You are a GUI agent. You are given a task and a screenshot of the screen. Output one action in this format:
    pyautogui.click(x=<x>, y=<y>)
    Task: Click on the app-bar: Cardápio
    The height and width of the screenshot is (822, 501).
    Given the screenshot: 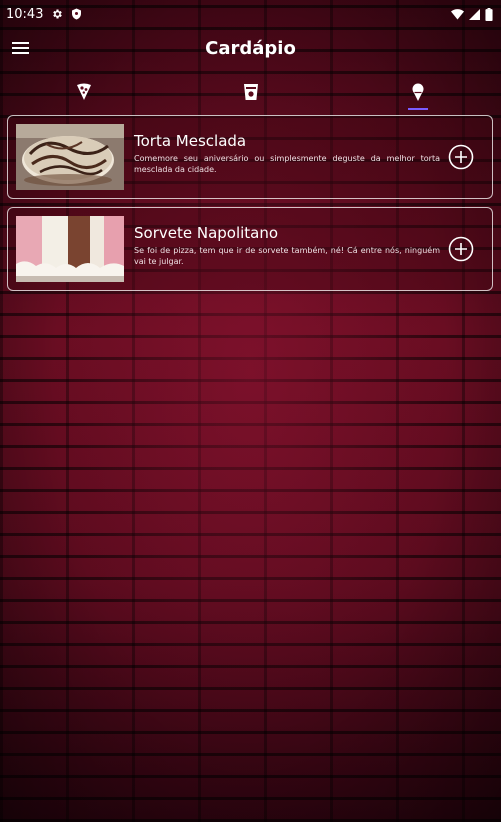 What is the action you would take?
    pyautogui.click(x=250, y=48)
    